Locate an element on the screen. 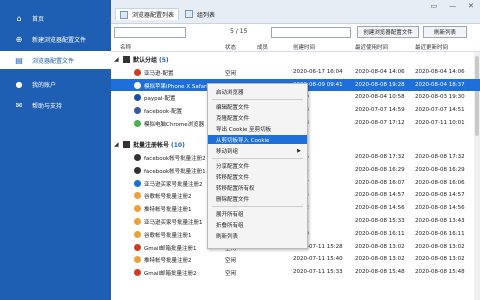 The image size is (480, 300). search-input is located at coordinates (150, 32).